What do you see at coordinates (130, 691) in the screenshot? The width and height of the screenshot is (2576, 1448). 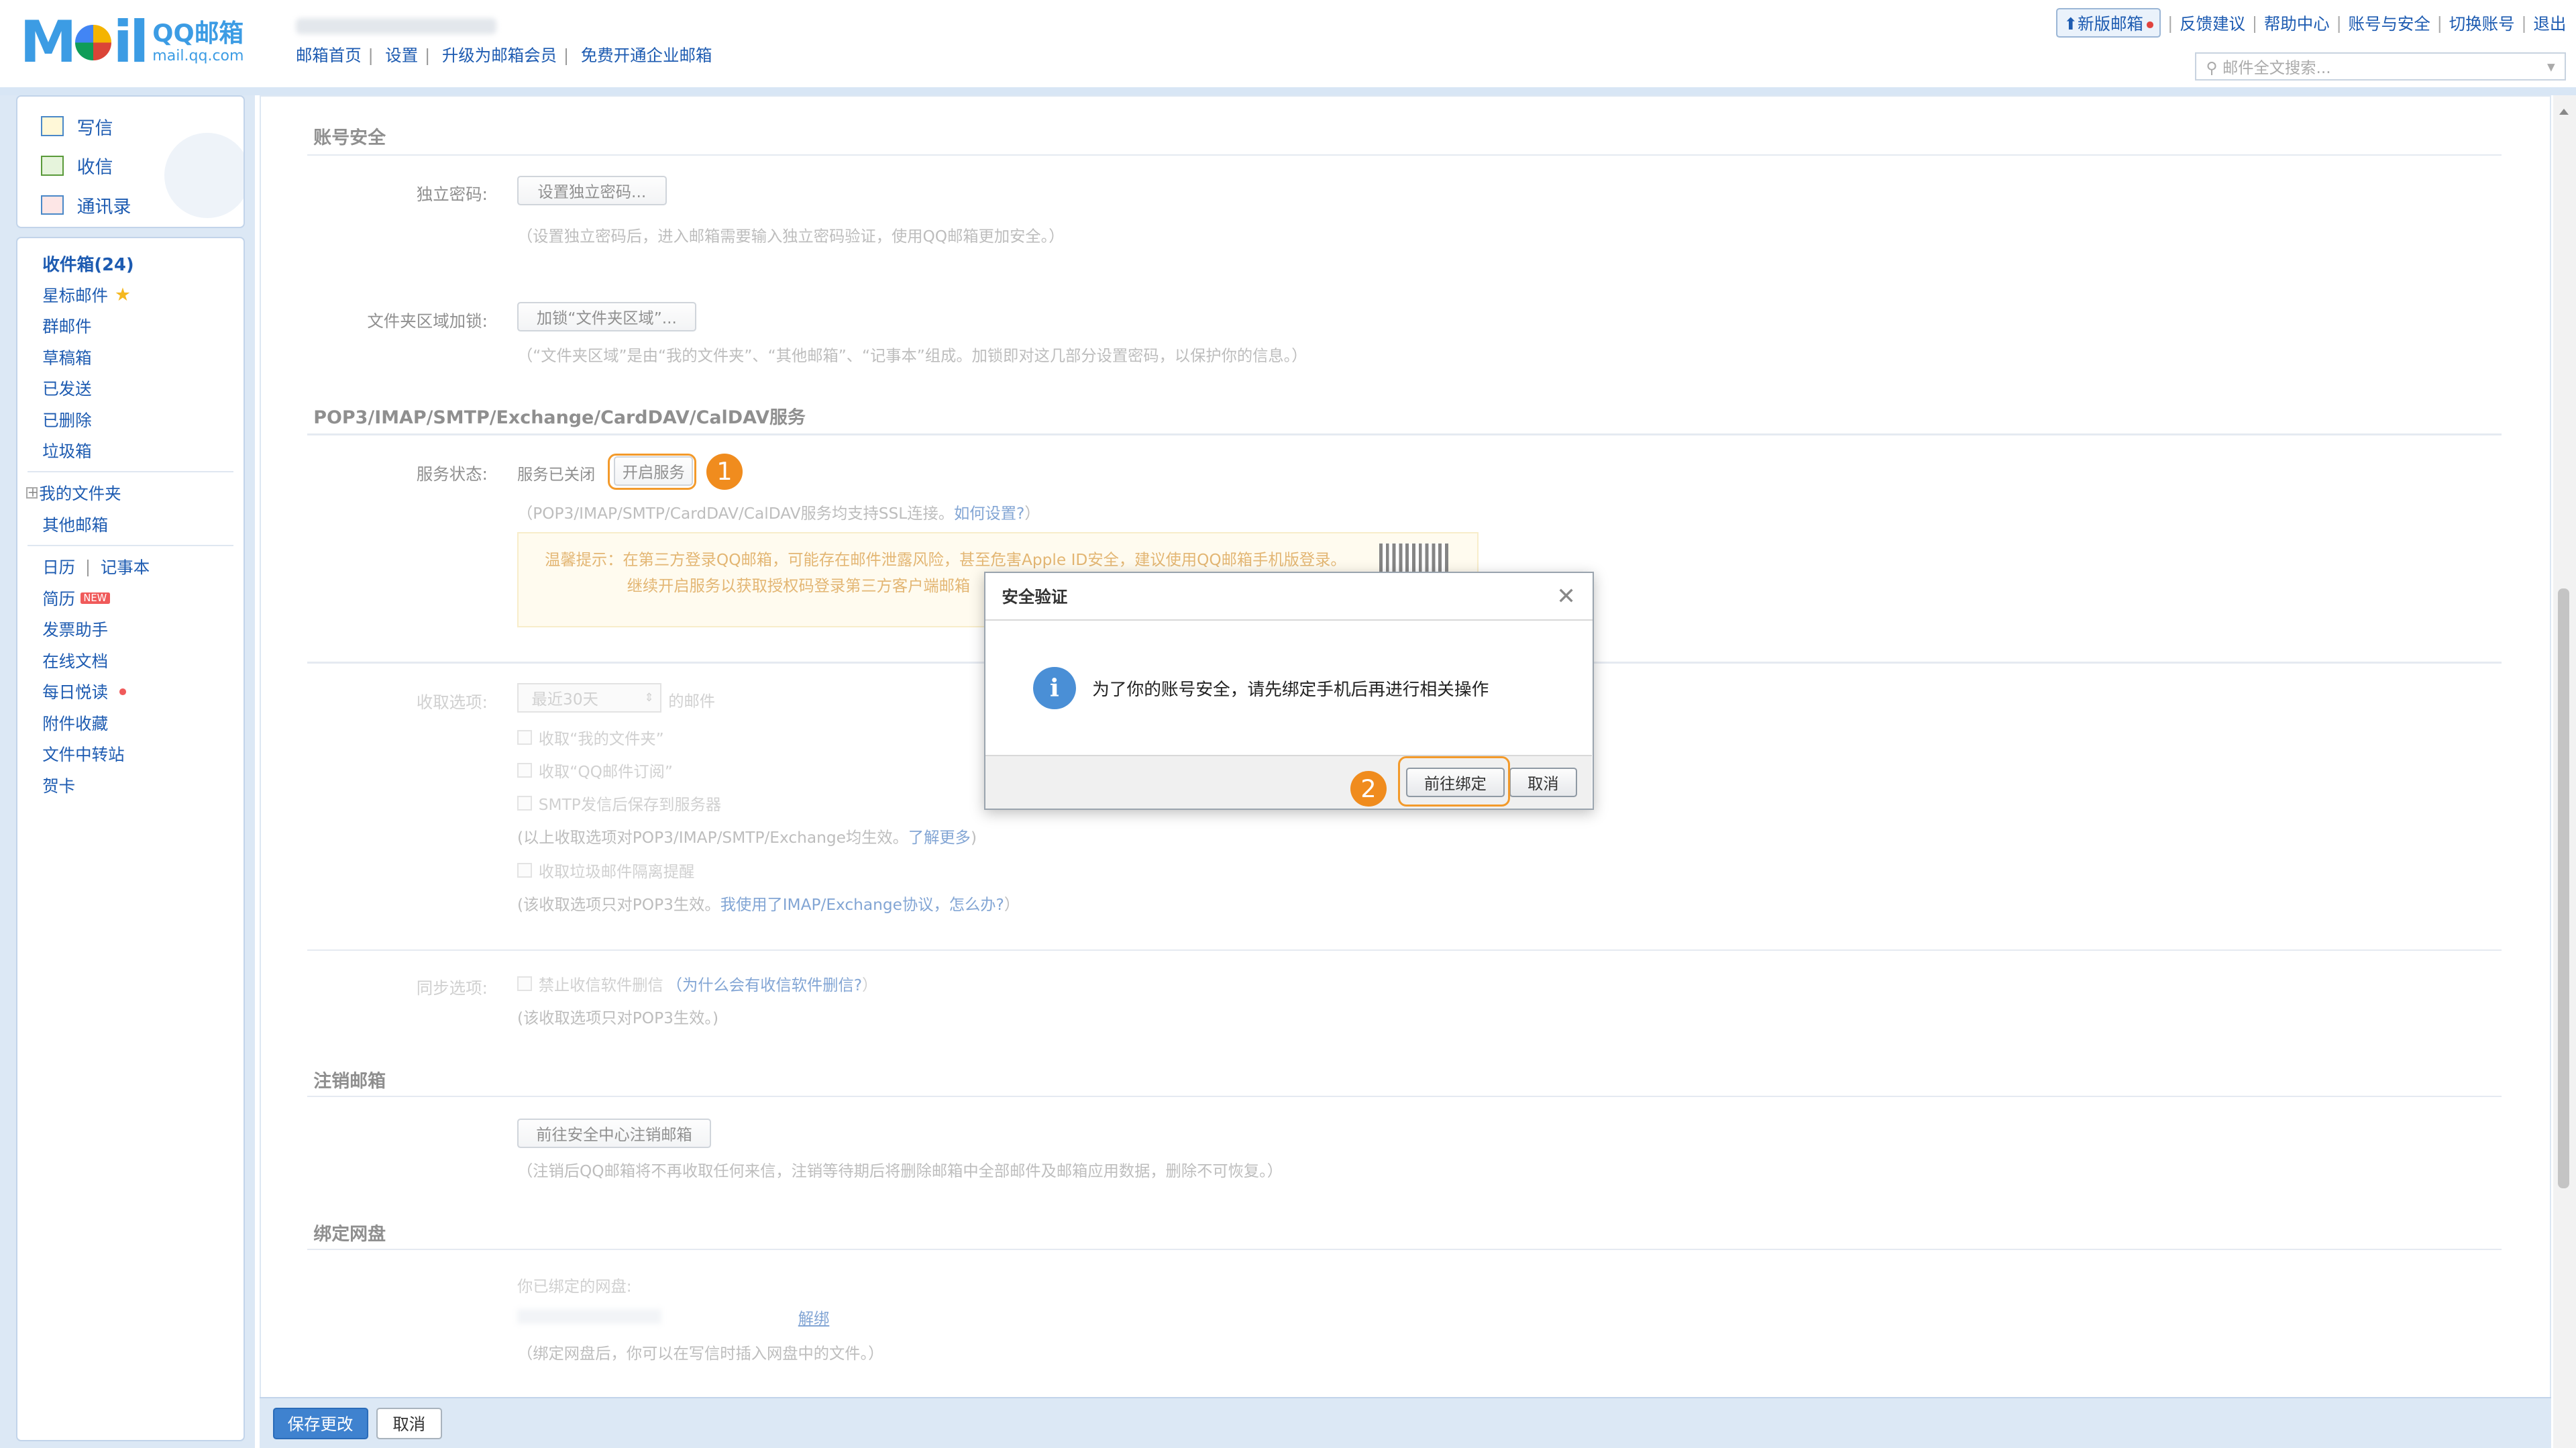 I see `link-daily-reading: 每日悦读` at bounding box center [130, 691].